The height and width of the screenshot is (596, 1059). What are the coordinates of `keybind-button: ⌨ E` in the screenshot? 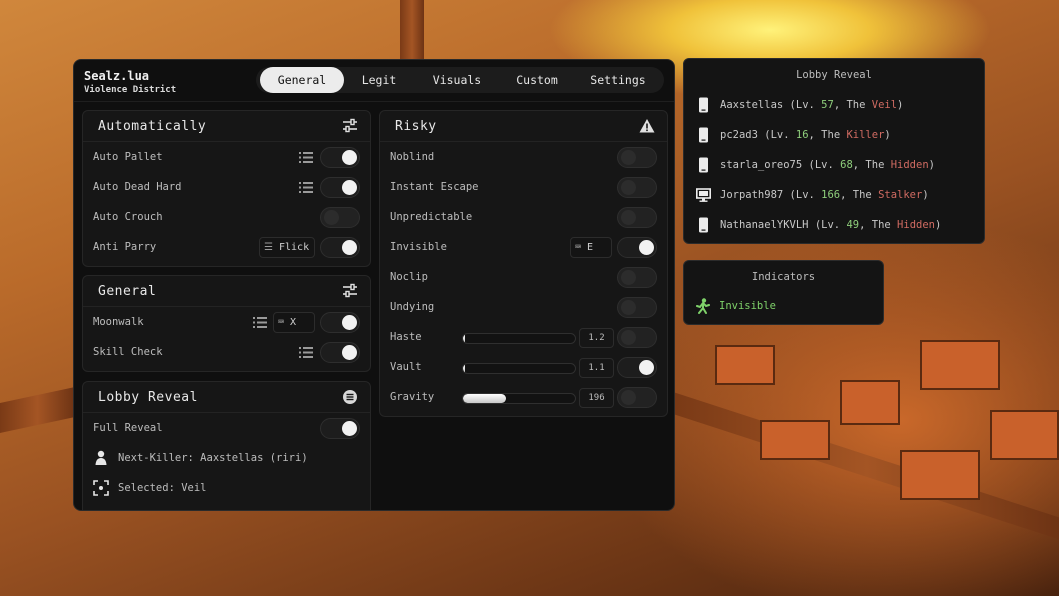 It's located at (591, 247).